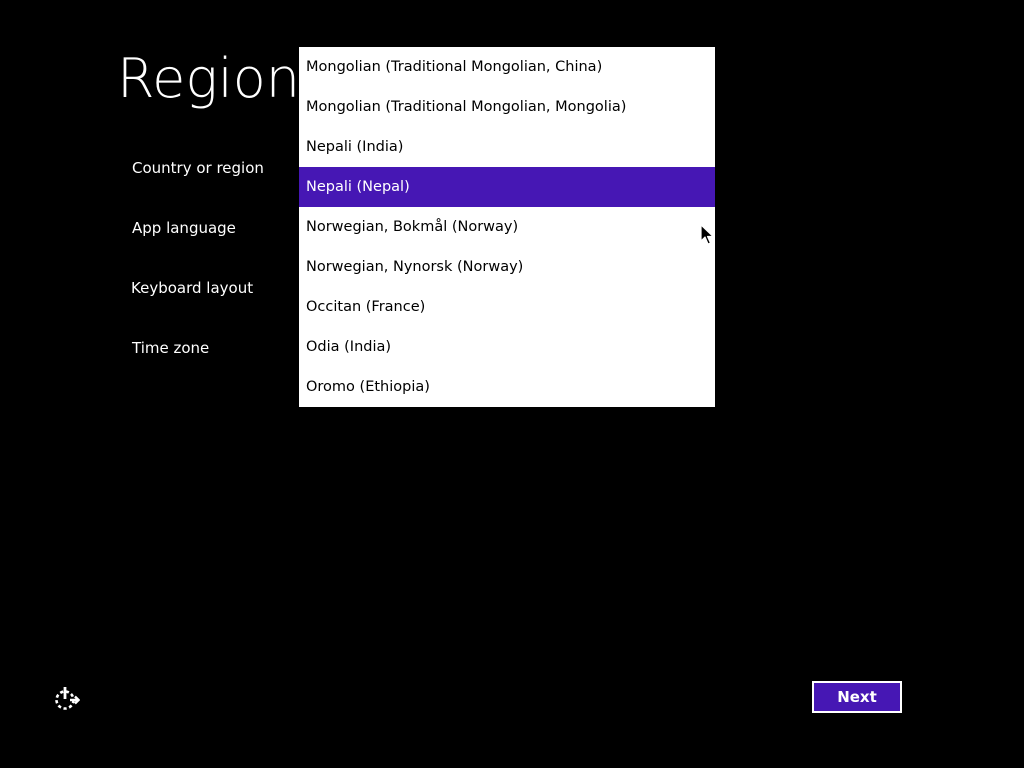 The width and height of the screenshot is (1024, 768). What do you see at coordinates (507, 147) in the screenshot?
I see `dropdown-item: Nepali (India)` at bounding box center [507, 147].